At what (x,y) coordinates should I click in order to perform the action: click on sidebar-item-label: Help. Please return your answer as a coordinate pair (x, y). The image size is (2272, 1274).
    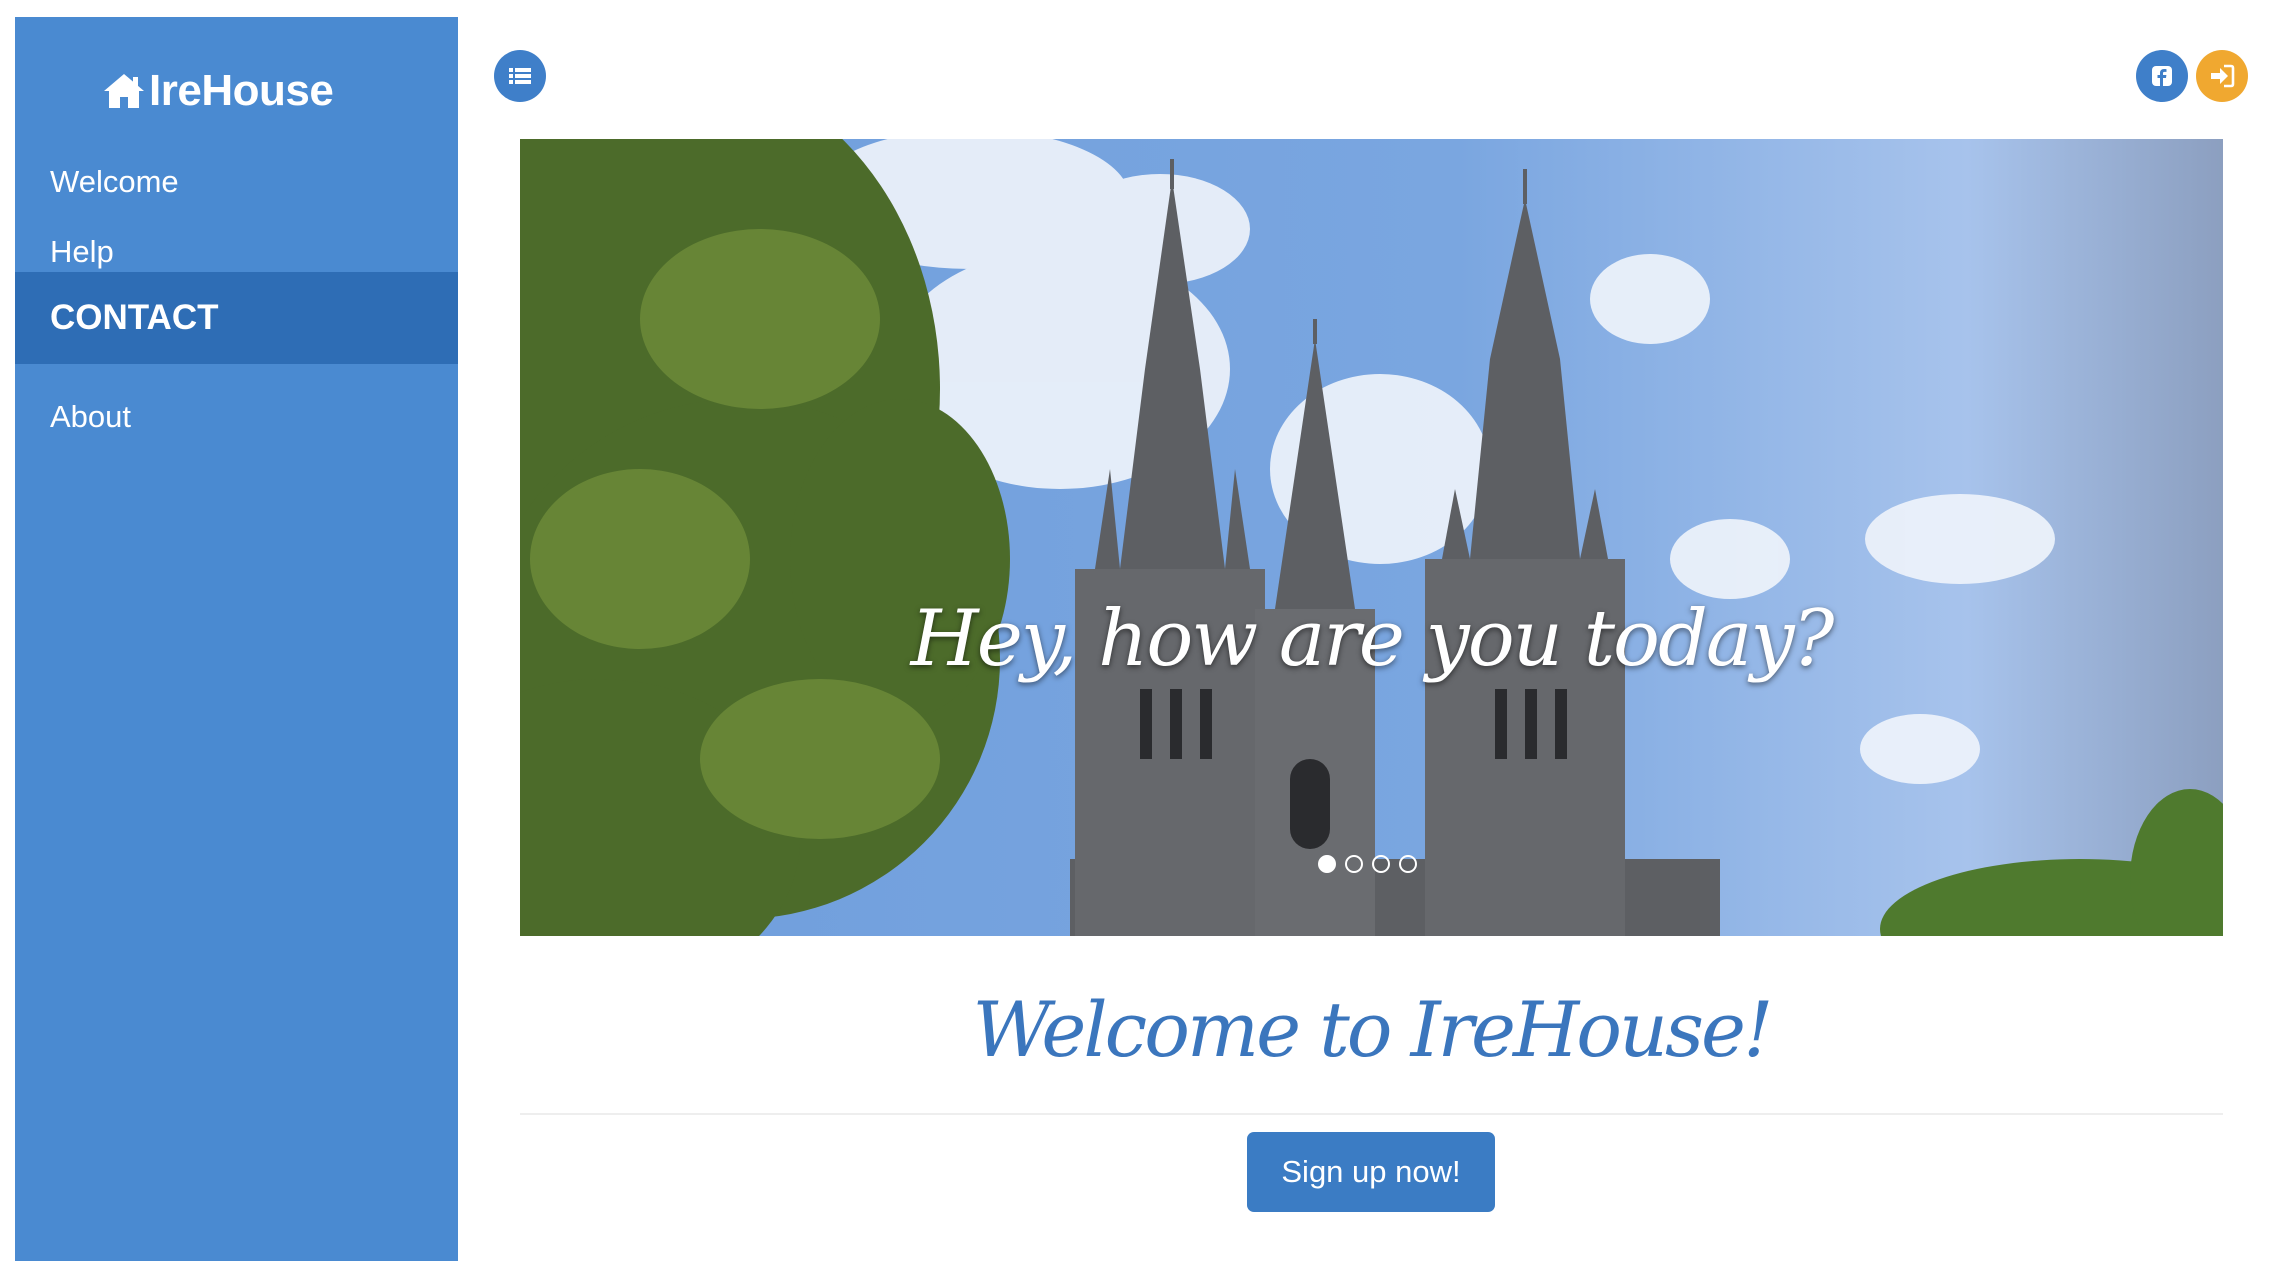
    Looking at the image, I should click on (82, 251).